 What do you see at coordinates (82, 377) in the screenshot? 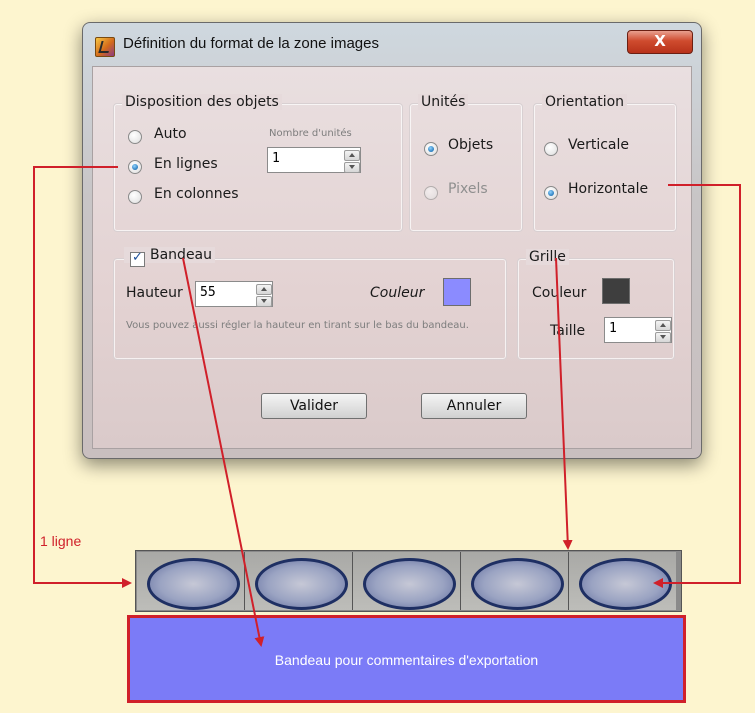
I see `arrow-en-lignes` at bounding box center [82, 377].